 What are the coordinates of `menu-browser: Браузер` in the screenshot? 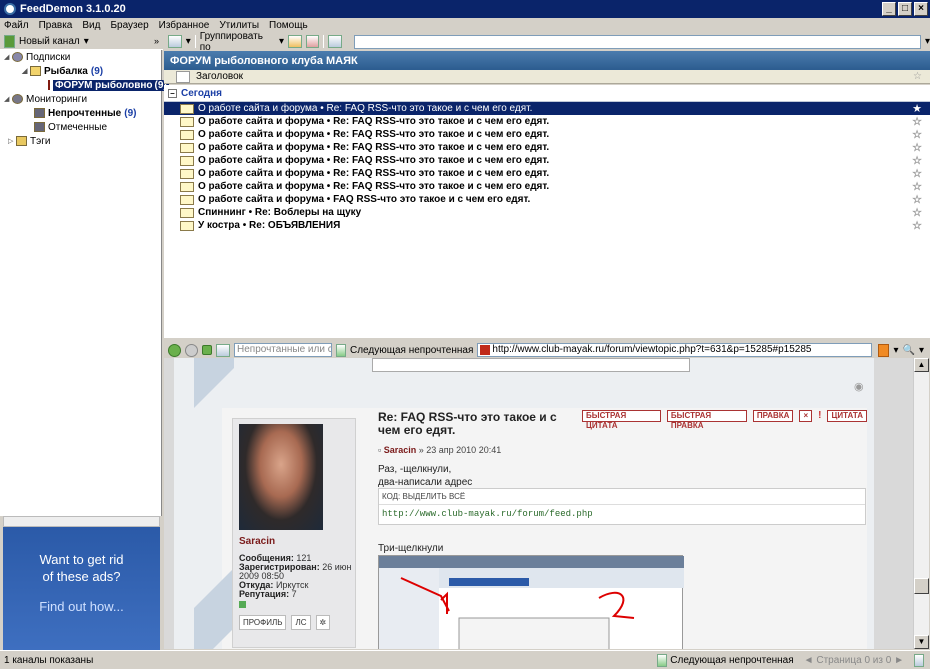 It's located at (129, 25).